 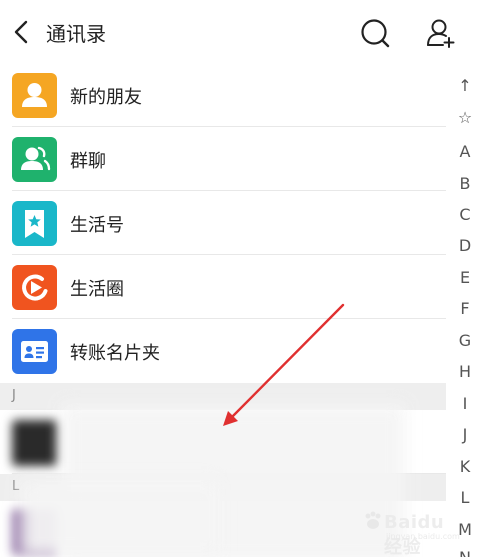 I want to click on index-letter: D, so click(x=465, y=245).